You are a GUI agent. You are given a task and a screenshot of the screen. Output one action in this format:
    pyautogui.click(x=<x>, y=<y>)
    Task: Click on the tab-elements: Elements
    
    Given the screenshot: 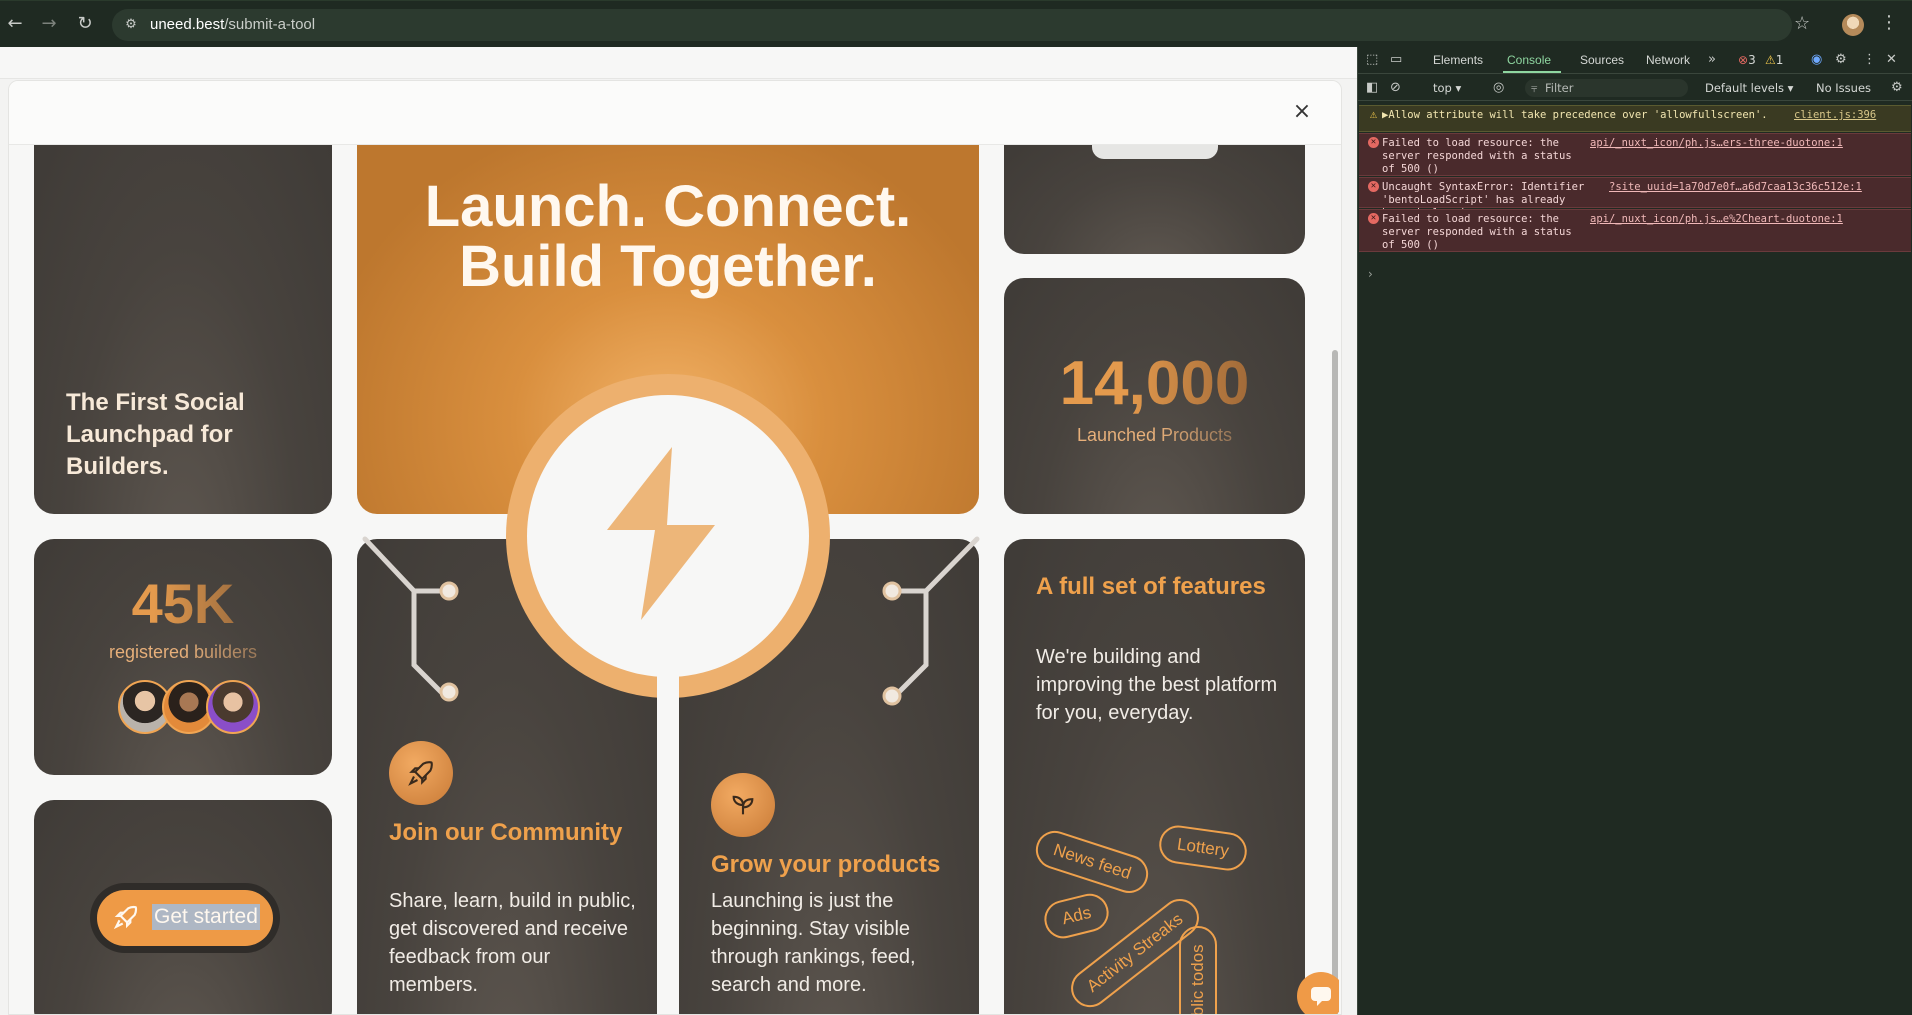 What is the action you would take?
    pyautogui.click(x=1458, y=60)
    